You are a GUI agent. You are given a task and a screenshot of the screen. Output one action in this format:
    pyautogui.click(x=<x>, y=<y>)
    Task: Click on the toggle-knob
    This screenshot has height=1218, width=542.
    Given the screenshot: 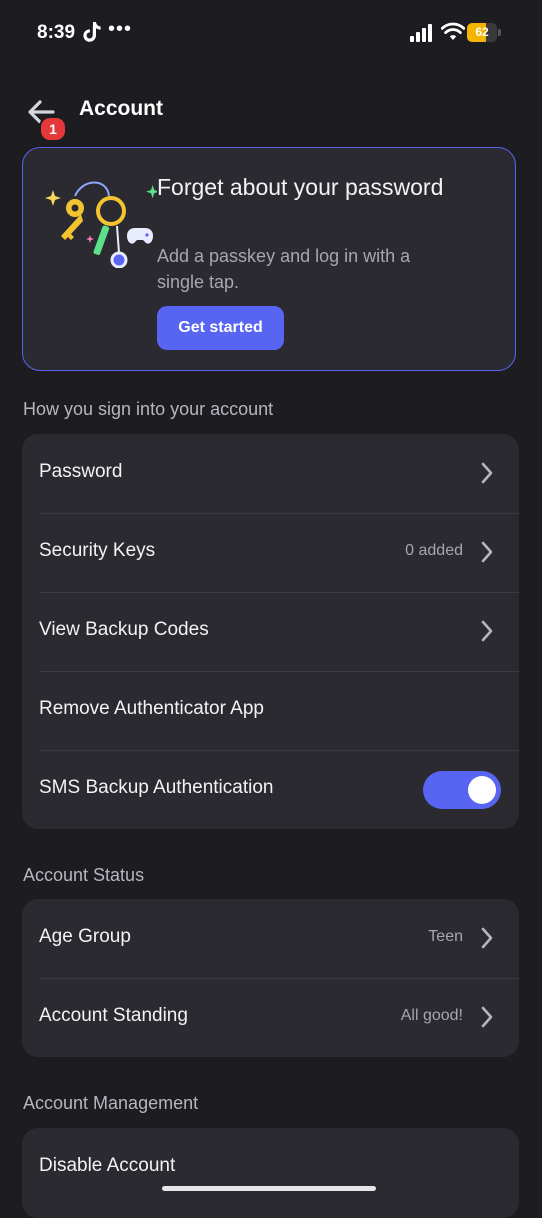 What is the action you would take?
    pyautogui.click(x=482, y=790)
    